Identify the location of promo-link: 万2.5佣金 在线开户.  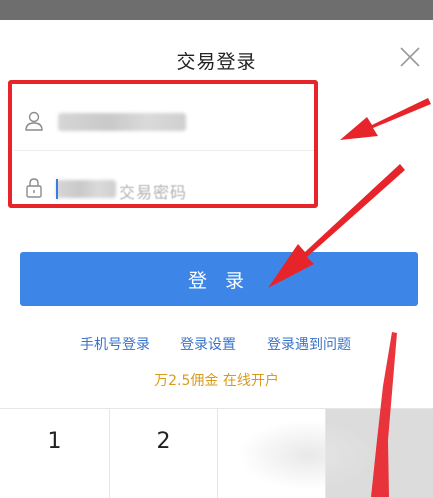
(216, 380).